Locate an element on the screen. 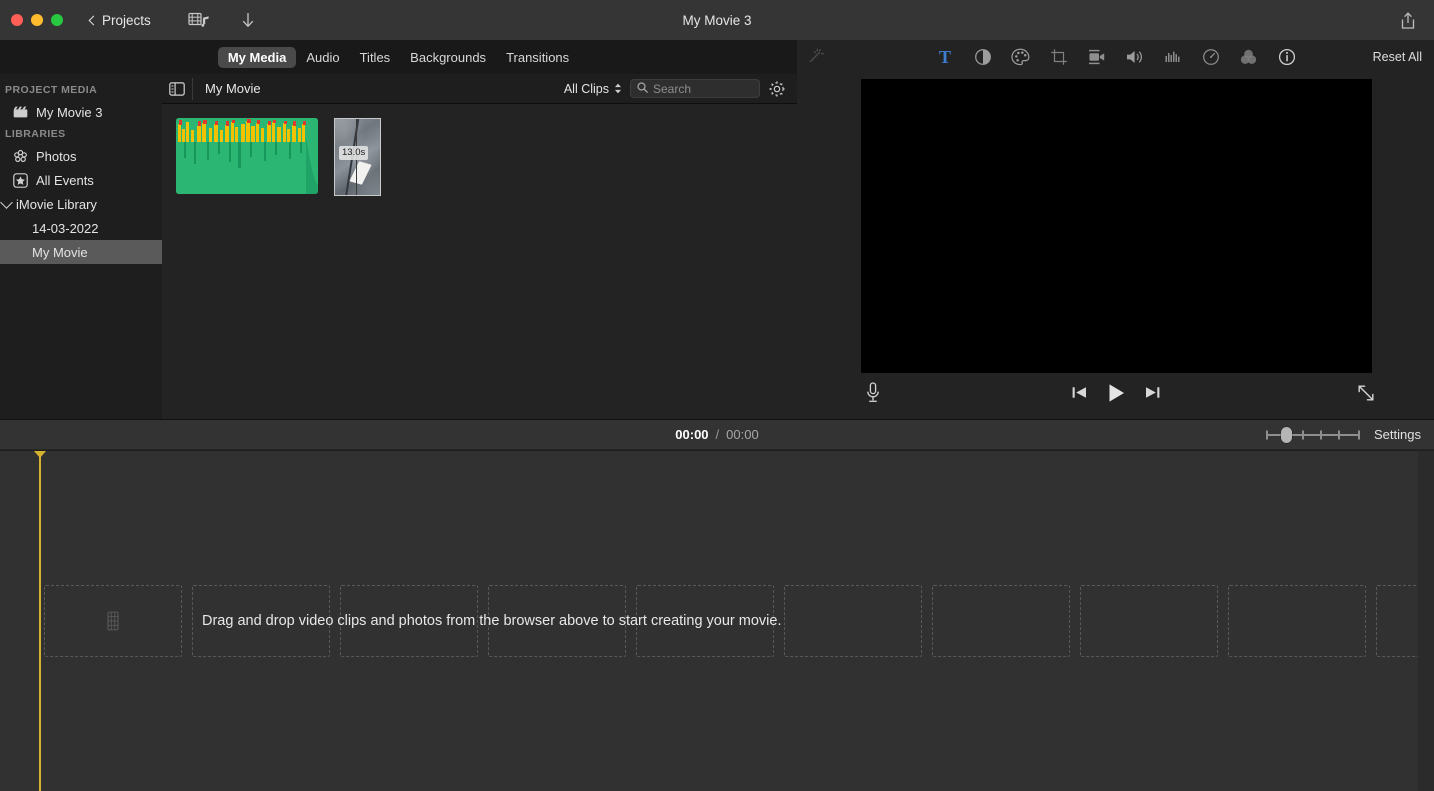 This screenshot has height=791, width=1434. sidebar-item-label: All Events is located at coordinates (65, 180).